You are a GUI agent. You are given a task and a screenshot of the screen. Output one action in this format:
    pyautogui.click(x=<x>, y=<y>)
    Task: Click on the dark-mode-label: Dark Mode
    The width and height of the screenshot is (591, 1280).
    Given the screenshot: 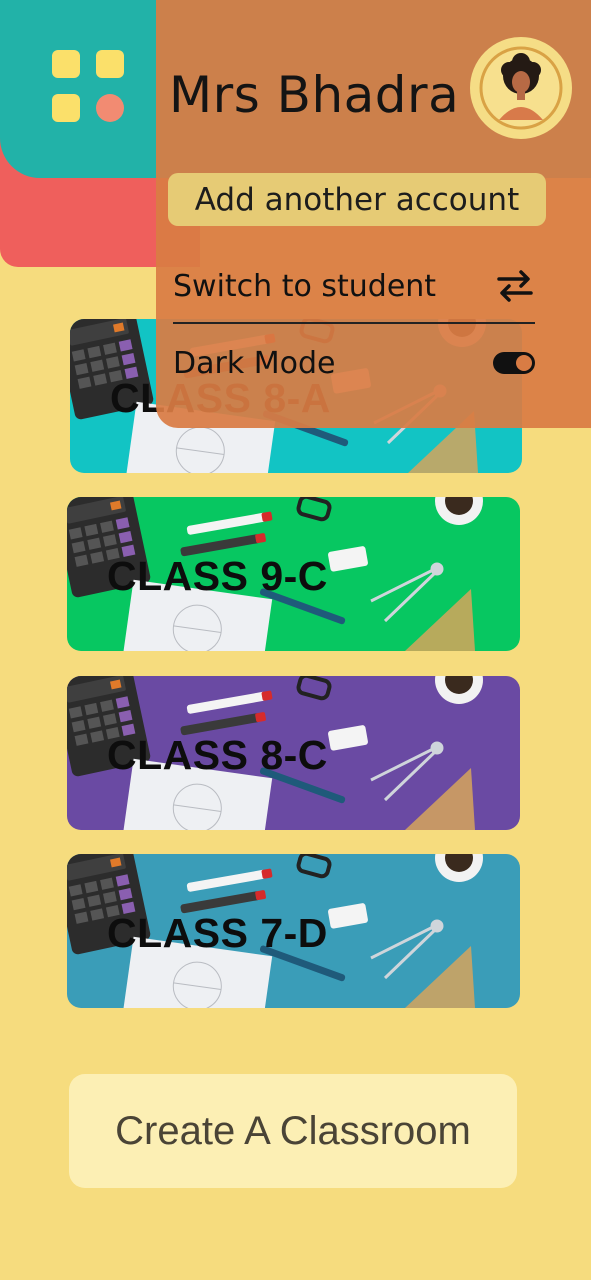 What is the action you would take?
    pyautogui.click(x=254, y=363)
    